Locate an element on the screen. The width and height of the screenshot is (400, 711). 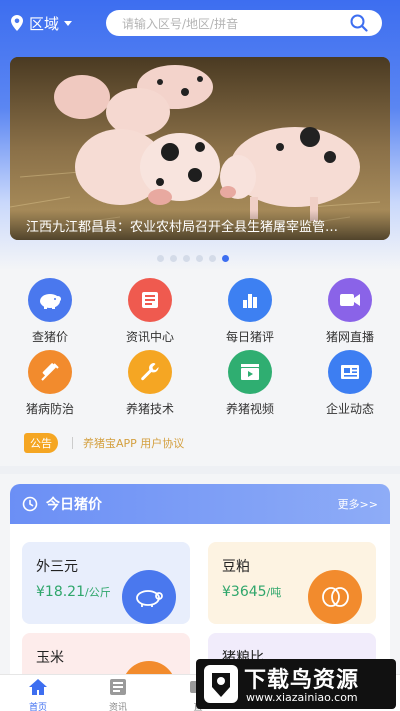
price-card-name: 玉米 is located at coordinates (50, 658).